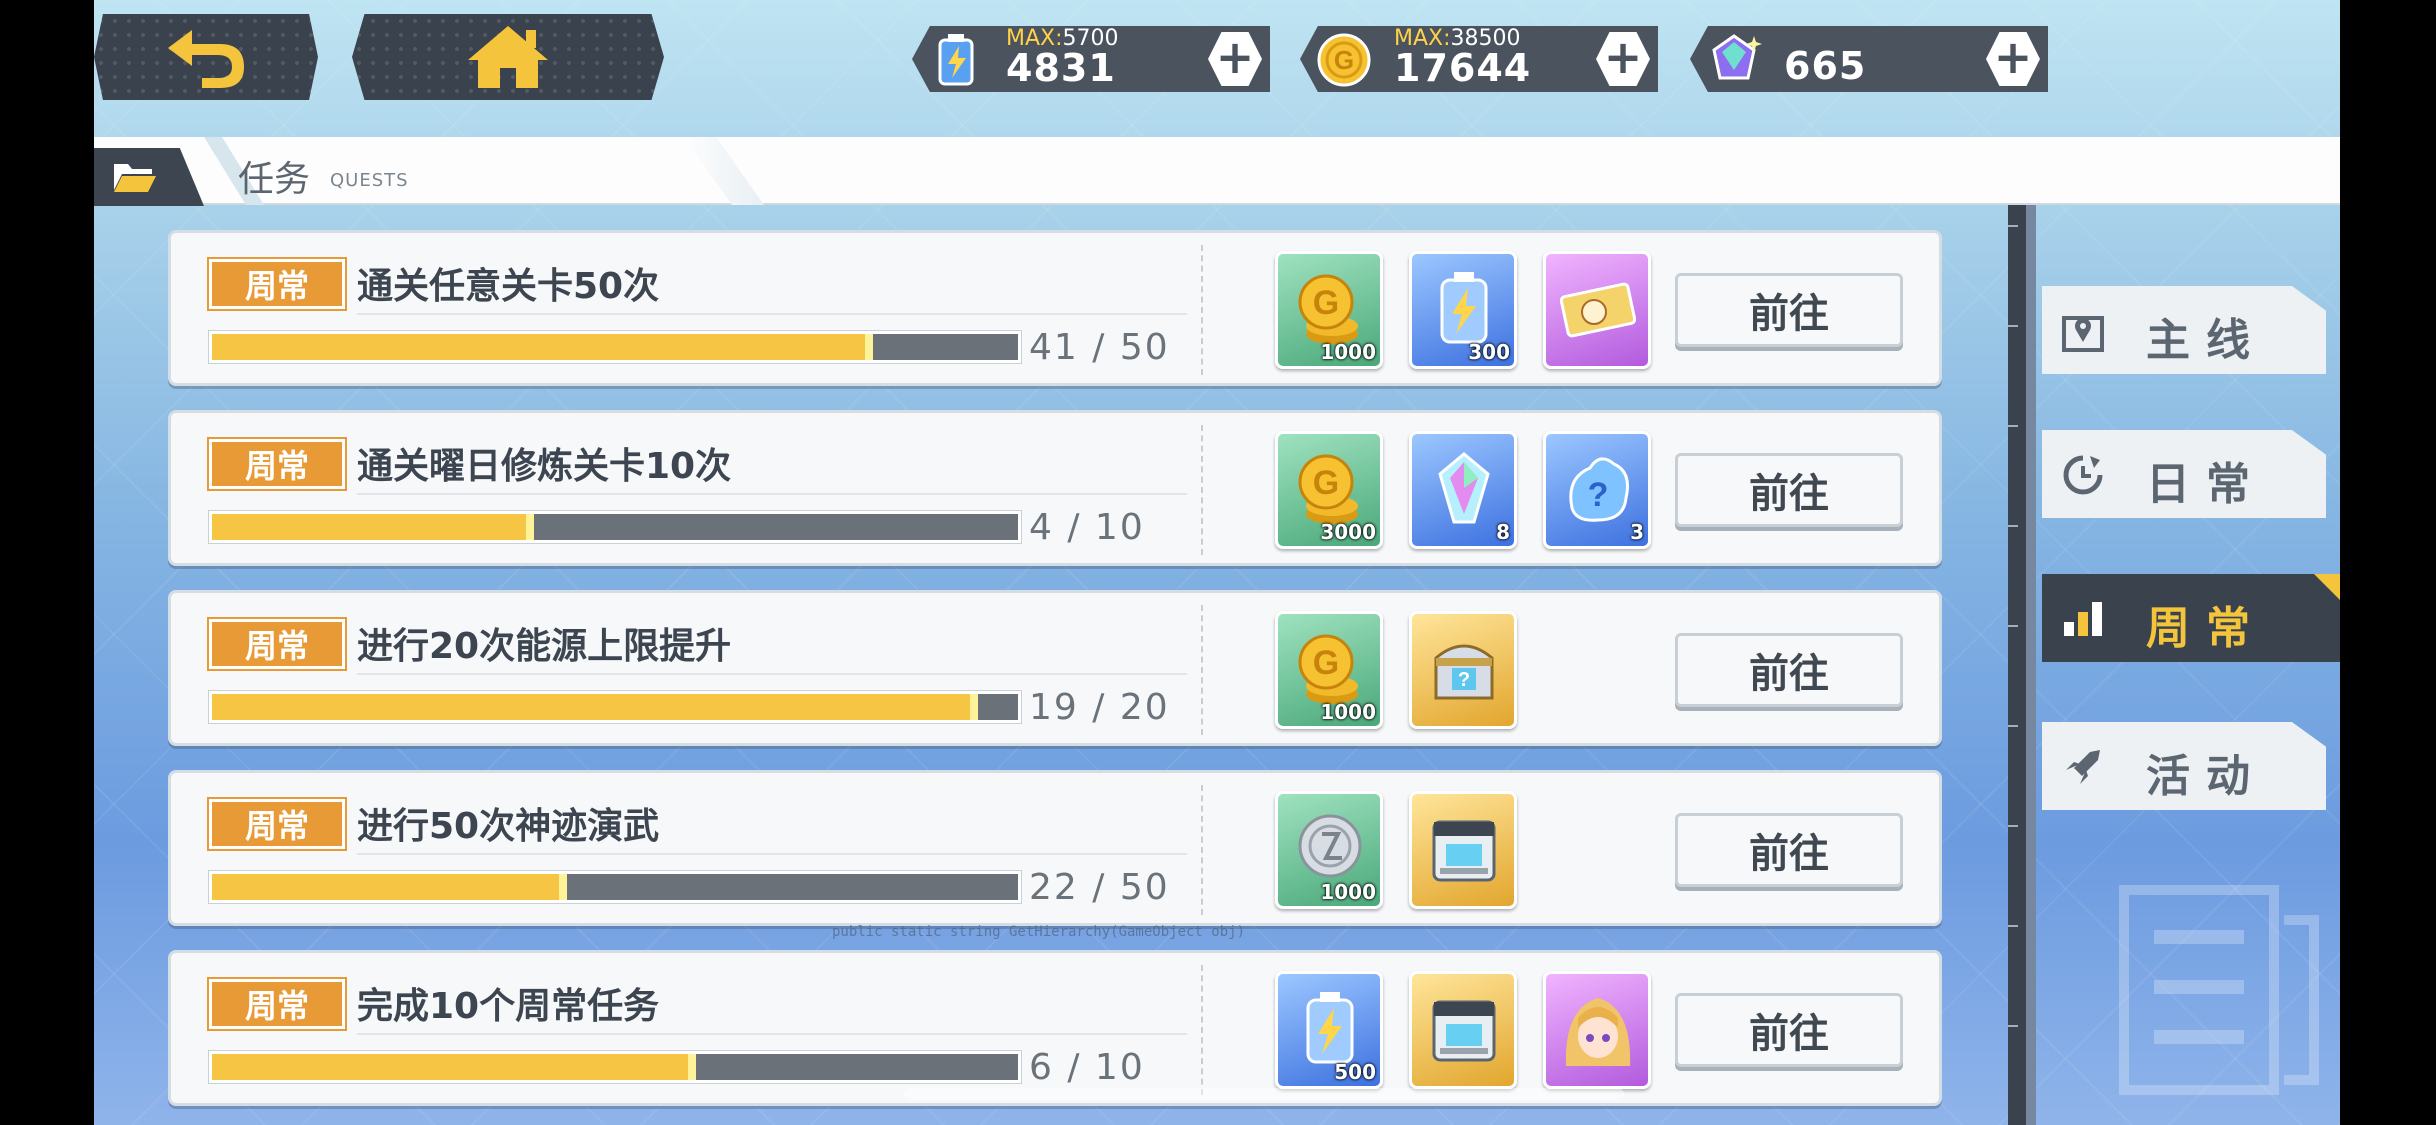 This screenshot has width=2436, height=1125. Describe the element at coordinates (1055, 308) in the screenshot. I see `quest-card: 周常 通关任意关卡50次 41 / 50 G 1000 300 前往` at that location.